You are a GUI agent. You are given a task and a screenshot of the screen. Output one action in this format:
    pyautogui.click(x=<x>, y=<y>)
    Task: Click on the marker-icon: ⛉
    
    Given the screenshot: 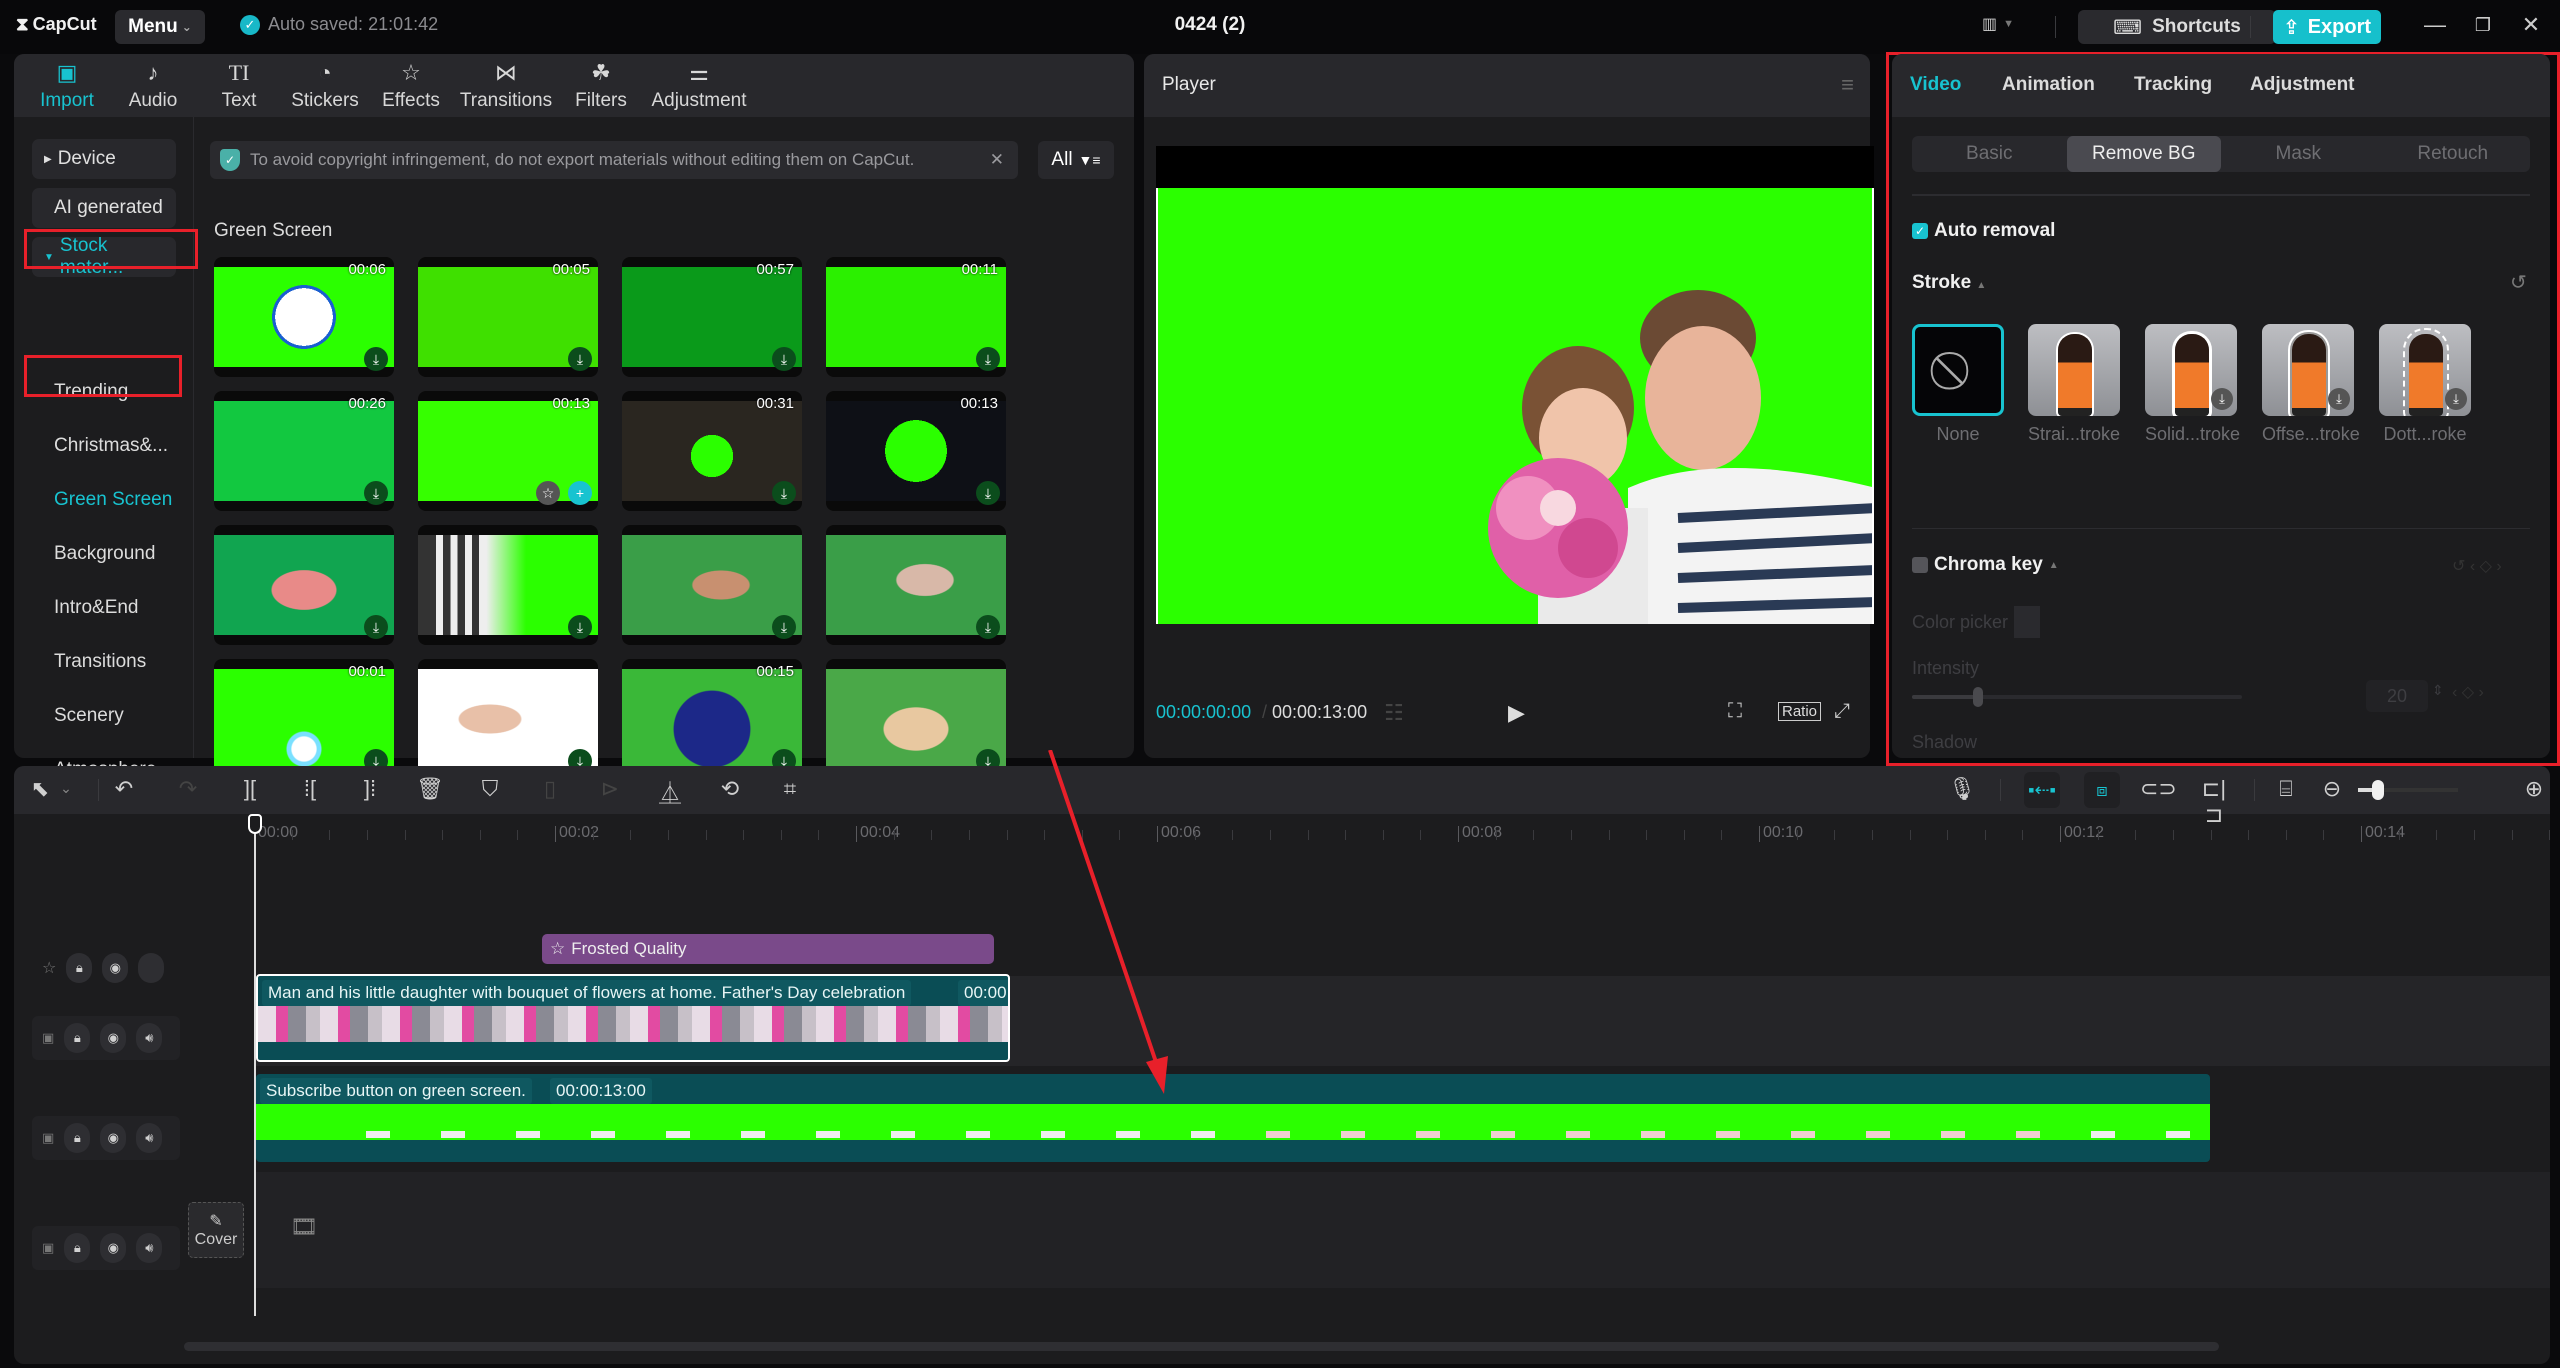 What is the action you would take?
    pyautogui.click(x=490, y=789)
    